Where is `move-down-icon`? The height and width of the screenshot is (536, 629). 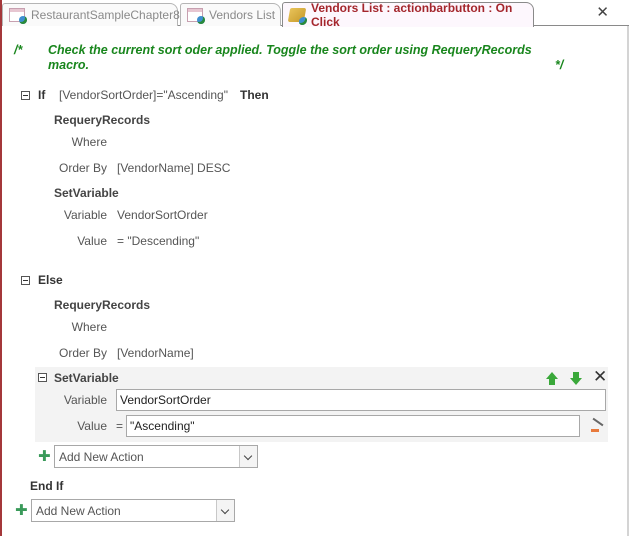 move-down-icon is located at coordinates (576, 379).